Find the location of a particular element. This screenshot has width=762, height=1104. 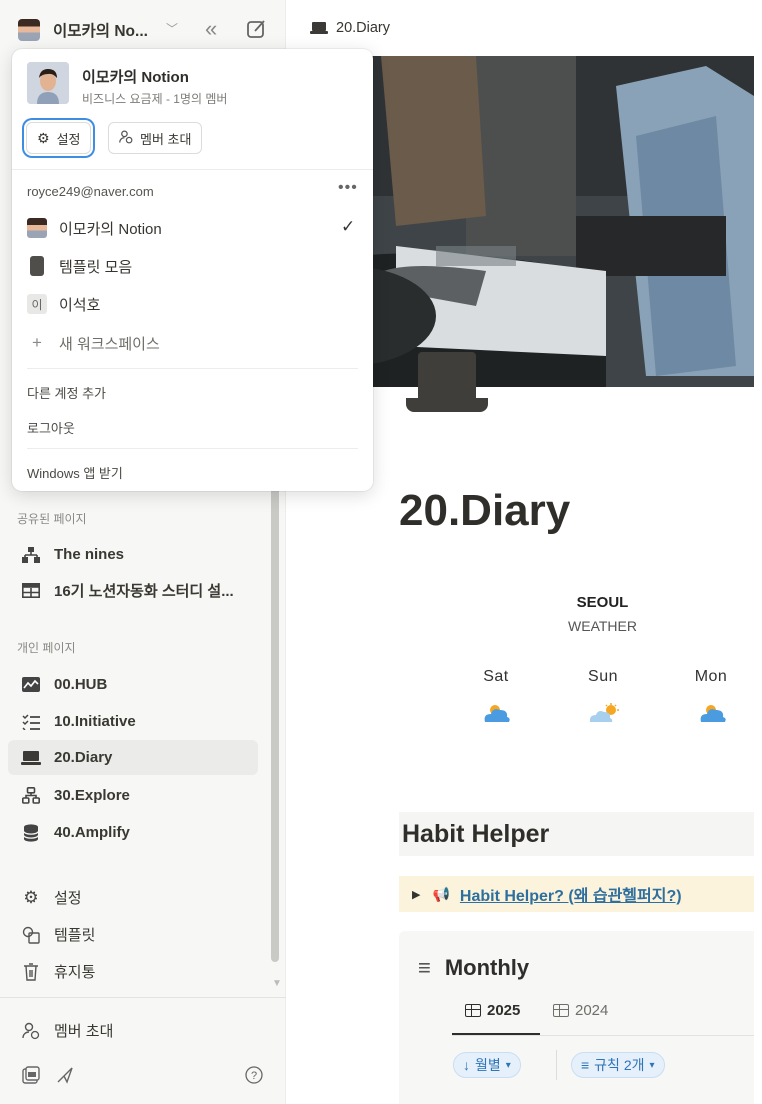

workspace-switcher: 이모카의 No... ﹀ is located at coordinates (143, 26).